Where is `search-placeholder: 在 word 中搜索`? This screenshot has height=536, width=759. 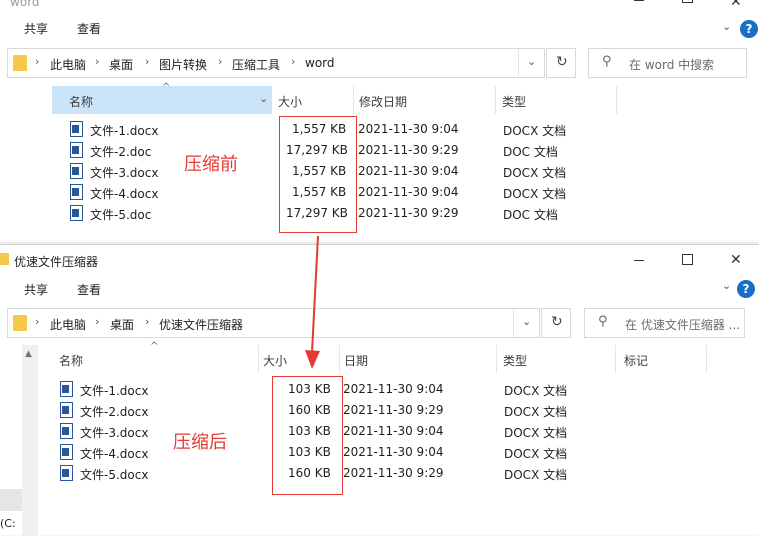
search-placeholder: 在 word 中搜索 is located at coordinates (672, 65).